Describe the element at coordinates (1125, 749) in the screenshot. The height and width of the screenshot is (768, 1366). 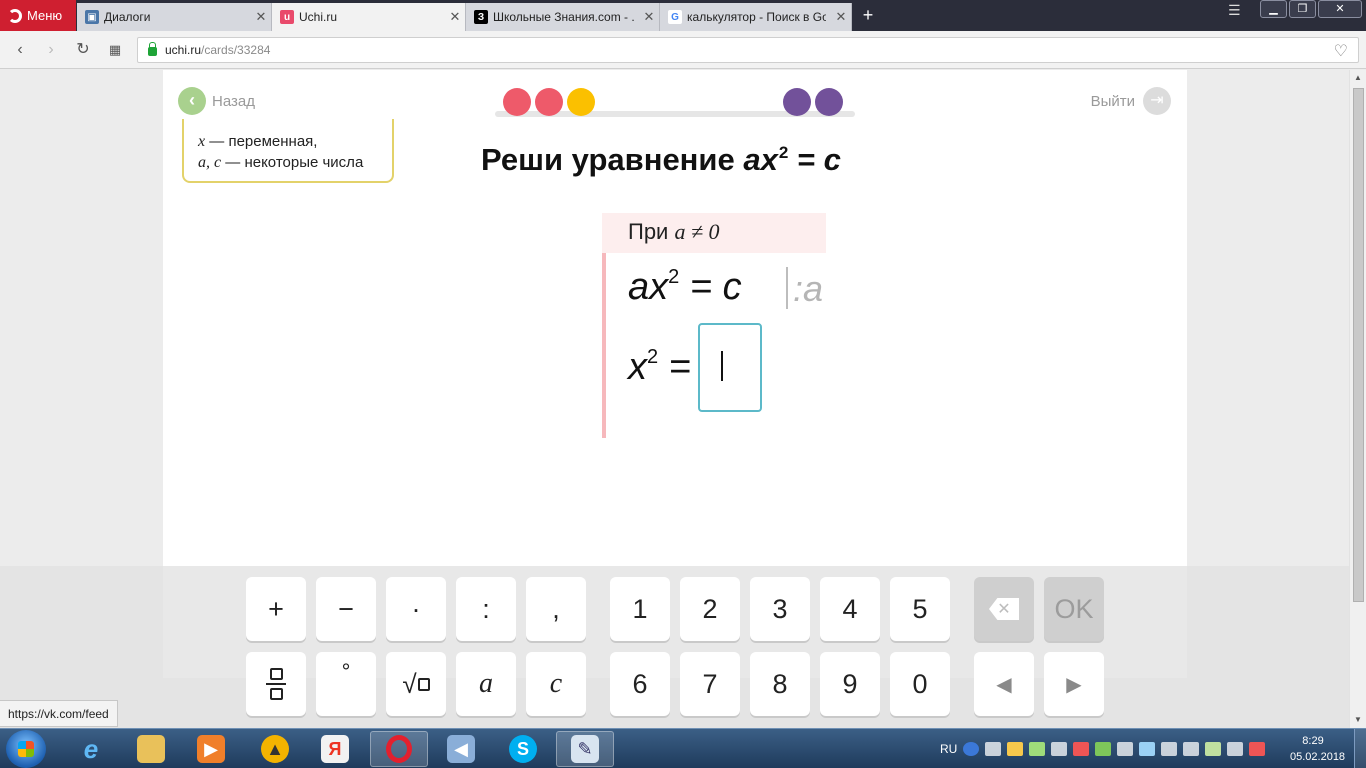
I see `tray-device-icon` at that location.